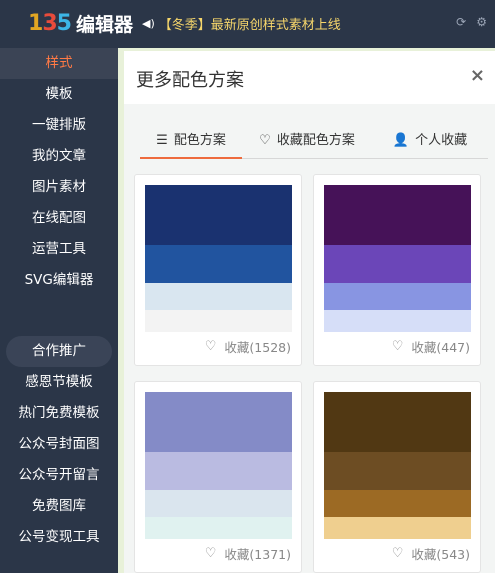  What do you see at coordinates (59, 218) in the screenshot?
I see `sidebar-item-online-images: 在线配图` at bounding box center [59, 218].